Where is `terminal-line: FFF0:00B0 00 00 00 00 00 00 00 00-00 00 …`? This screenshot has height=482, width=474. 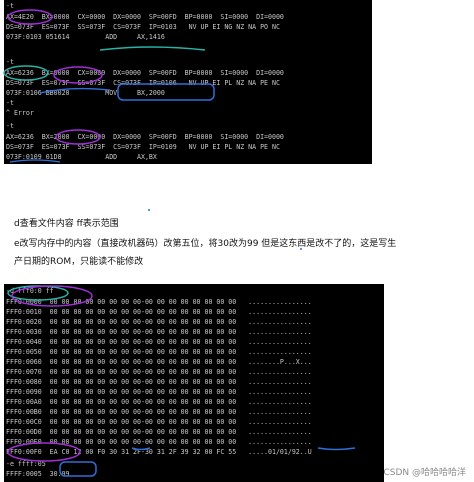
terminal-line: FFF0:00B0 00 00 00 00 00 00 00 00-00 00 … is located at coordinates (159, 412).